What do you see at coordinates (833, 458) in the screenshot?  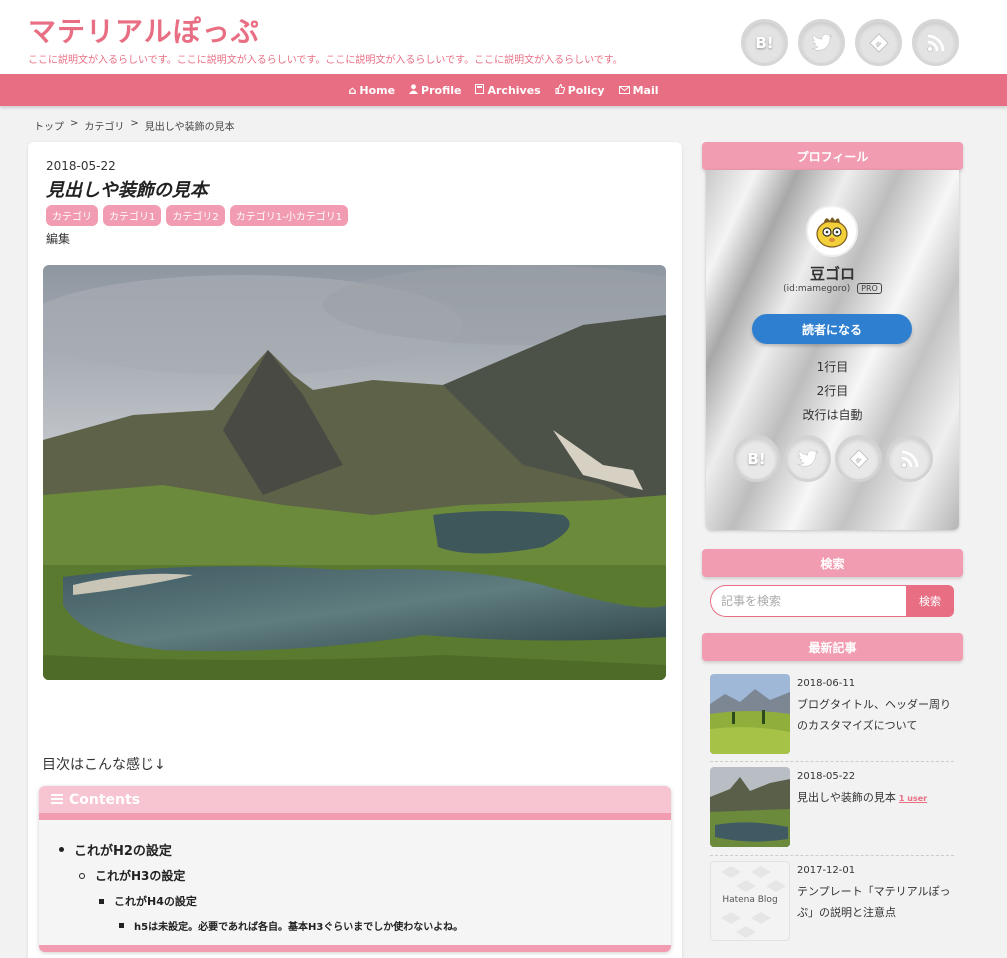 I see `profile-social-links: B!` at bounding box center [833, 458].